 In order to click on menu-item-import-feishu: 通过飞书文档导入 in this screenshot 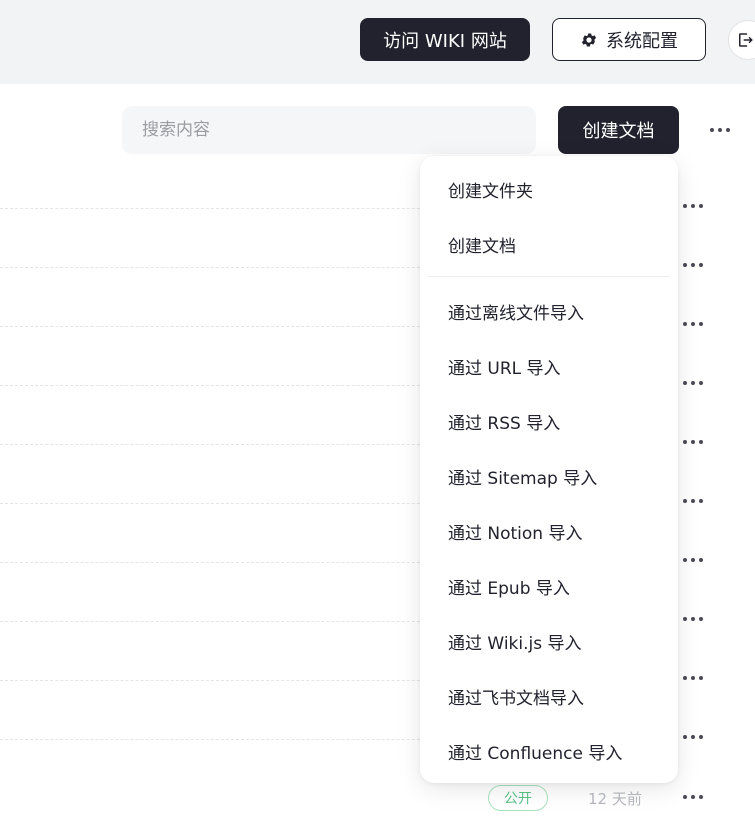, I will do `click(549, 696)`.